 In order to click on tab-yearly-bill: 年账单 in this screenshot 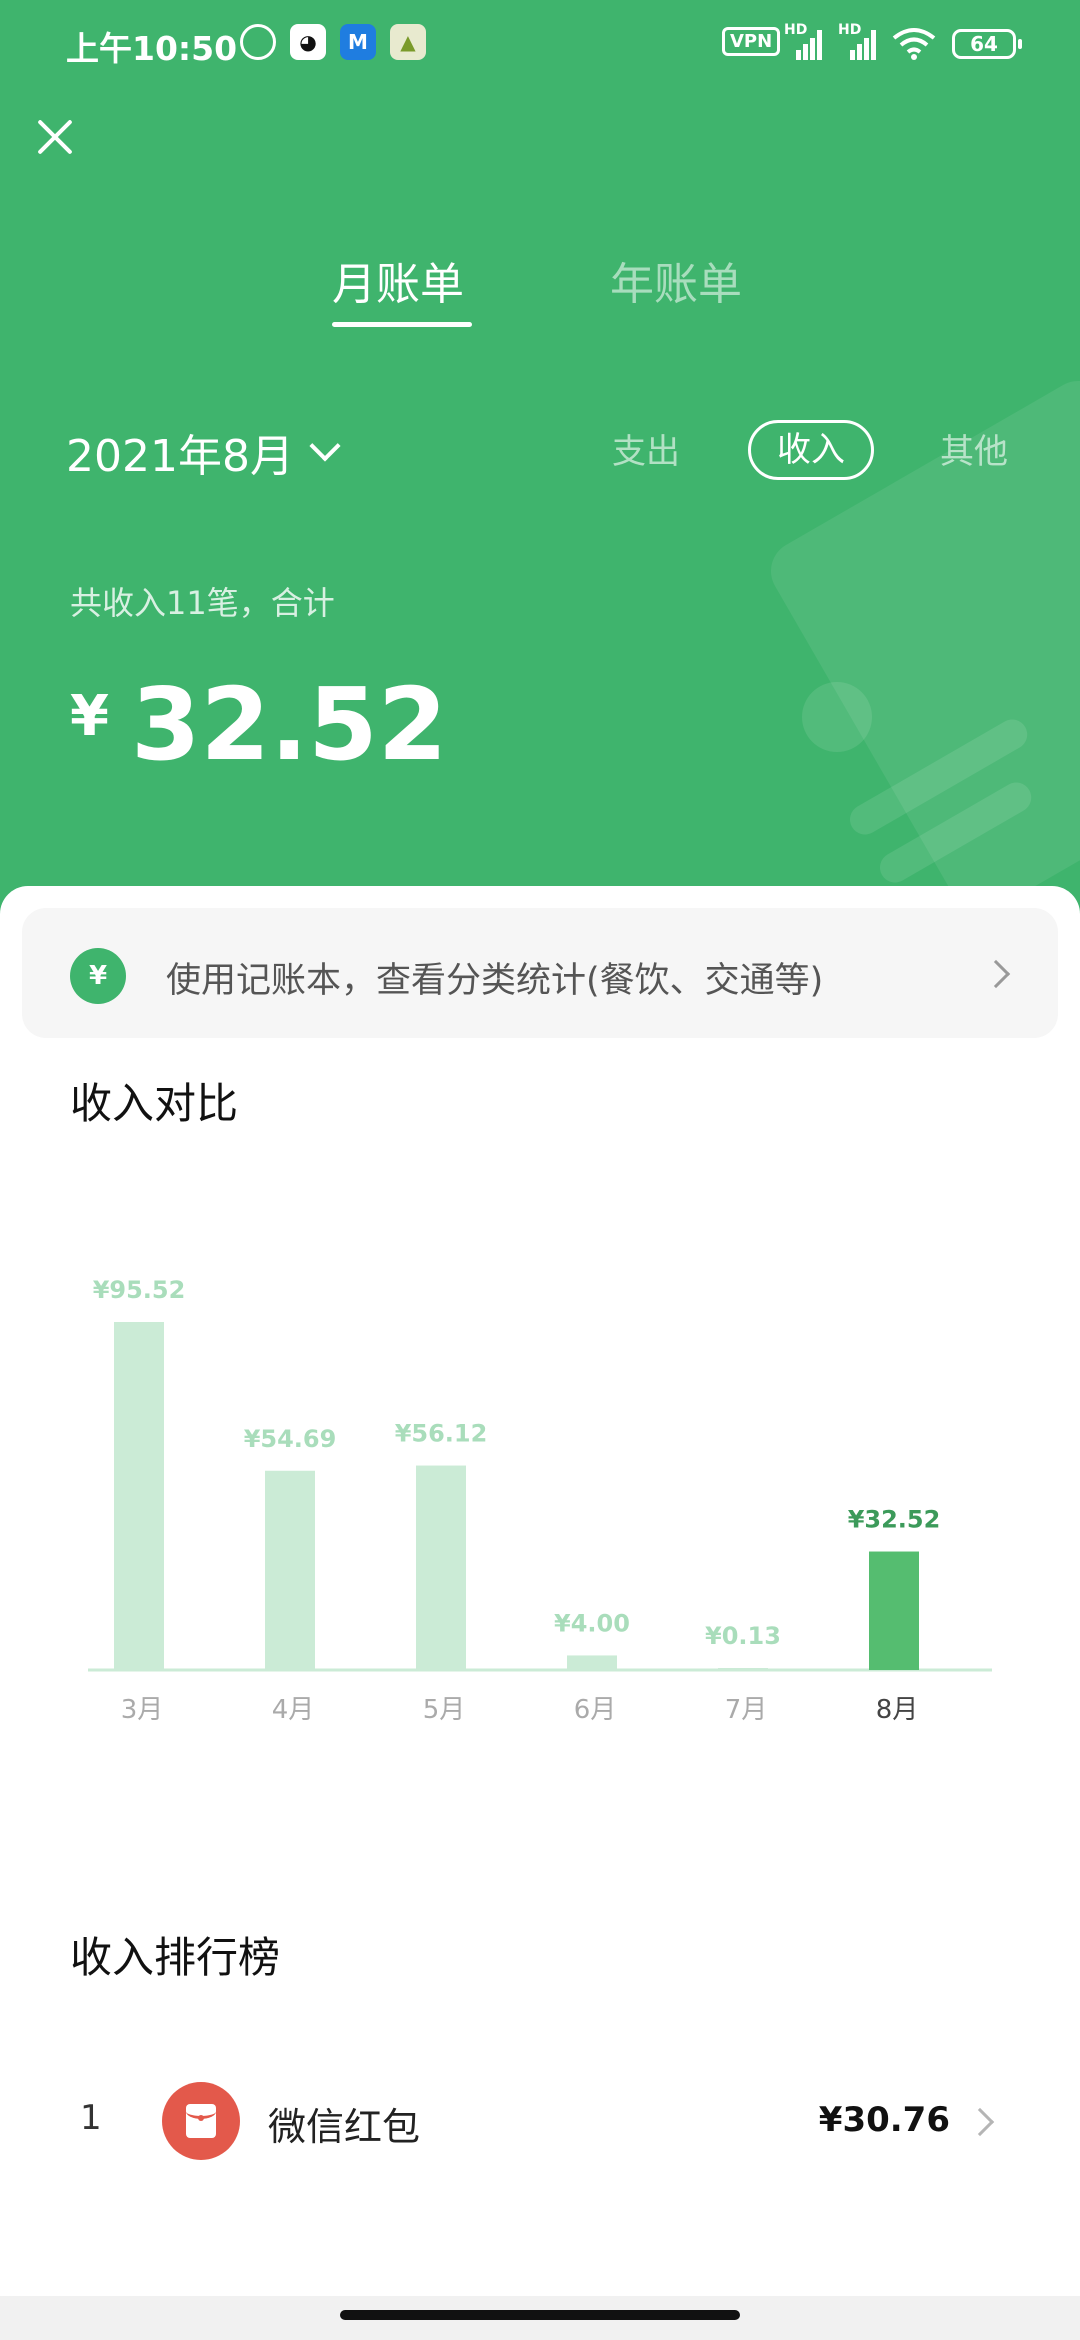, I will do `click(676, 280)`.